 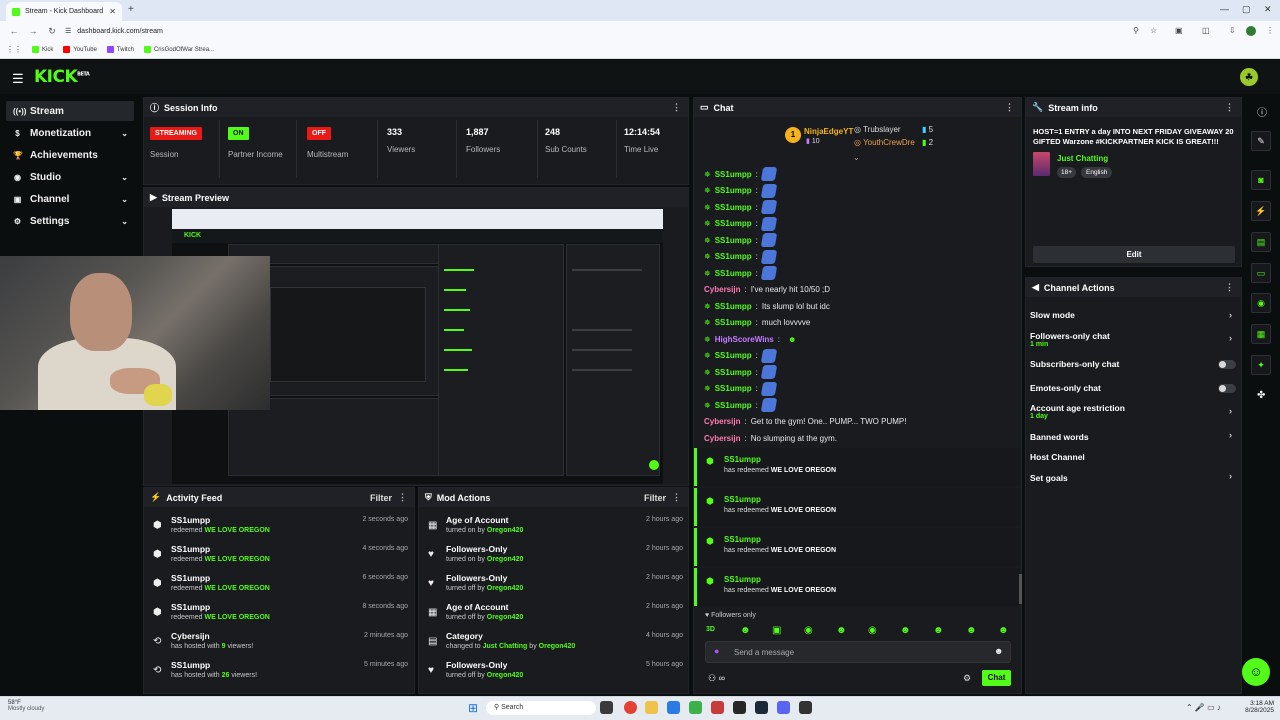 I want to click on user-avatar: ☘, so click(x=1249, y=77).